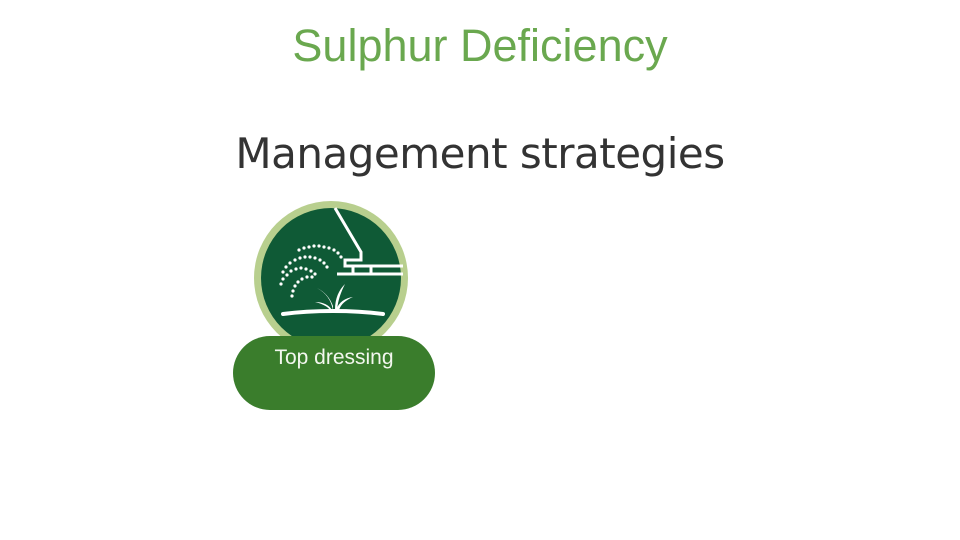 This screenshot has height=540, width=960. I want to click on top-dressing-icon, so click(331, 278).